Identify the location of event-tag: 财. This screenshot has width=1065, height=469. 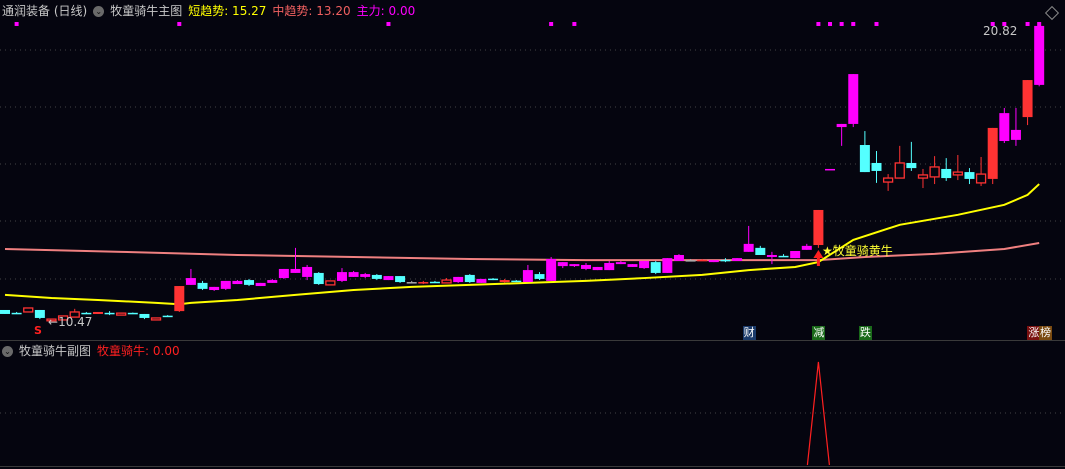
(749, 333).